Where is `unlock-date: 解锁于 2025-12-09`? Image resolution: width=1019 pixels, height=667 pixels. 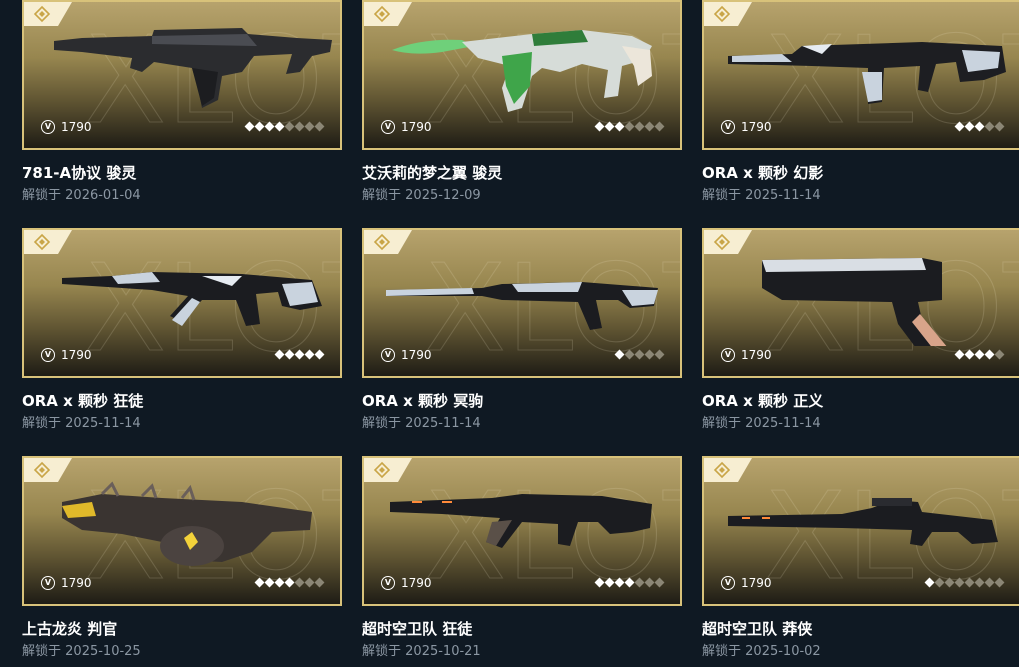
unlock-date: 解锁于 2025-12-09 is located at coordinates (421, 193).